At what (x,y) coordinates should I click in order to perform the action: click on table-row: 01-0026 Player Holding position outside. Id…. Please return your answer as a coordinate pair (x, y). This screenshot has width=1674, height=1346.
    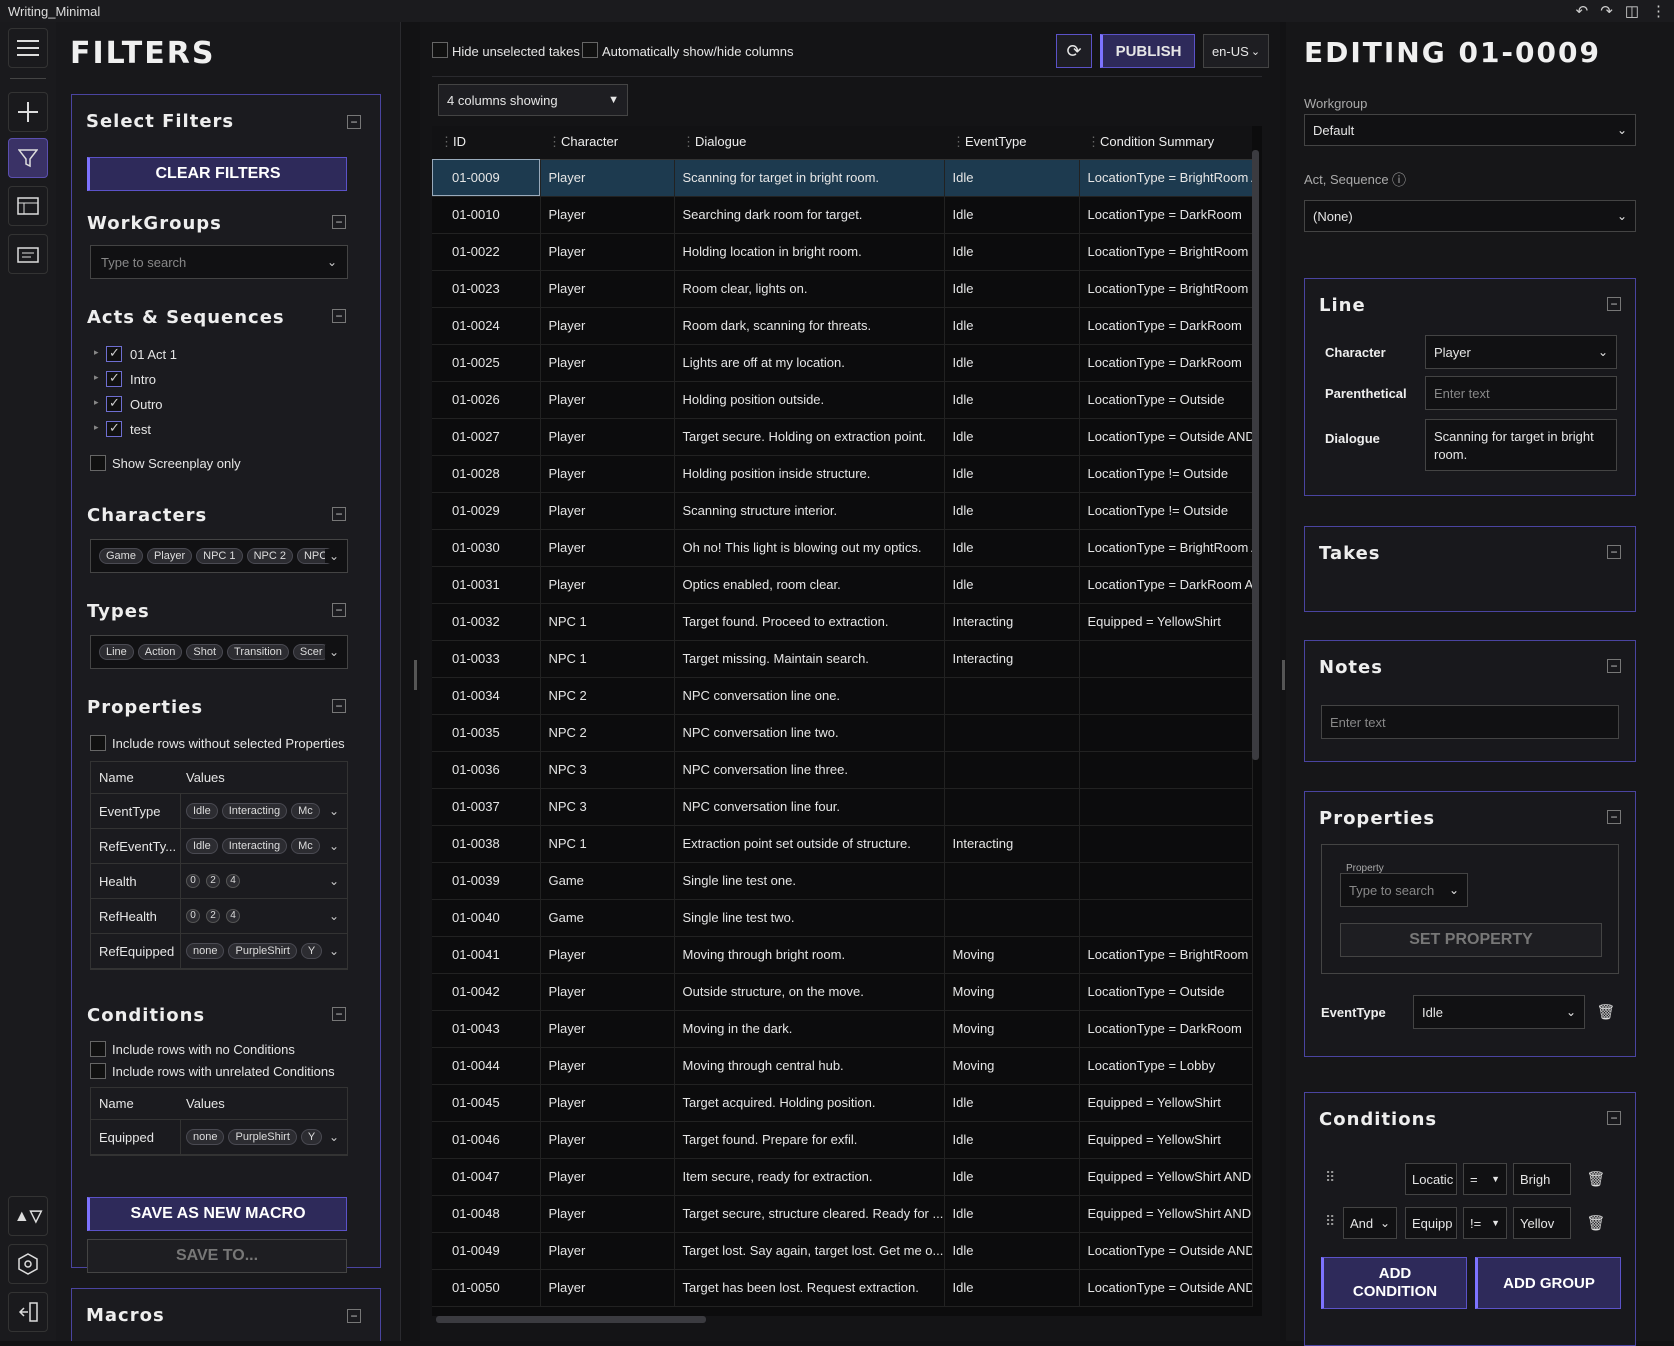
    Looking at the image, I should click on (842, 400).